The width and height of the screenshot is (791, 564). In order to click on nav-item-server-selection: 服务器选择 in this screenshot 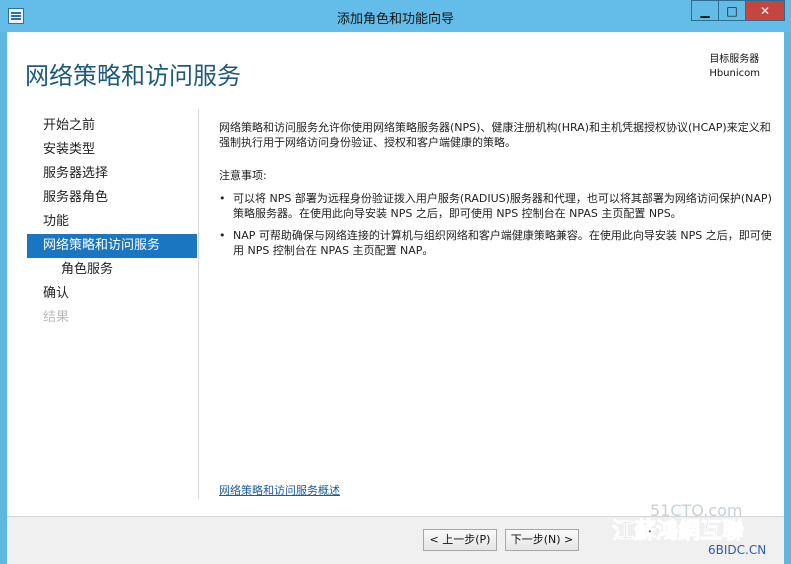, I will do `click(112, 174)`.